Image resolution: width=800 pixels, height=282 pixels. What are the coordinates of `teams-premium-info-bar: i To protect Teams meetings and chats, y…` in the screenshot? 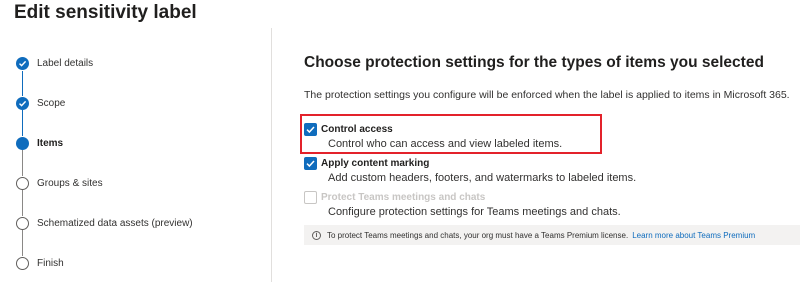 It's located at (552, 235).